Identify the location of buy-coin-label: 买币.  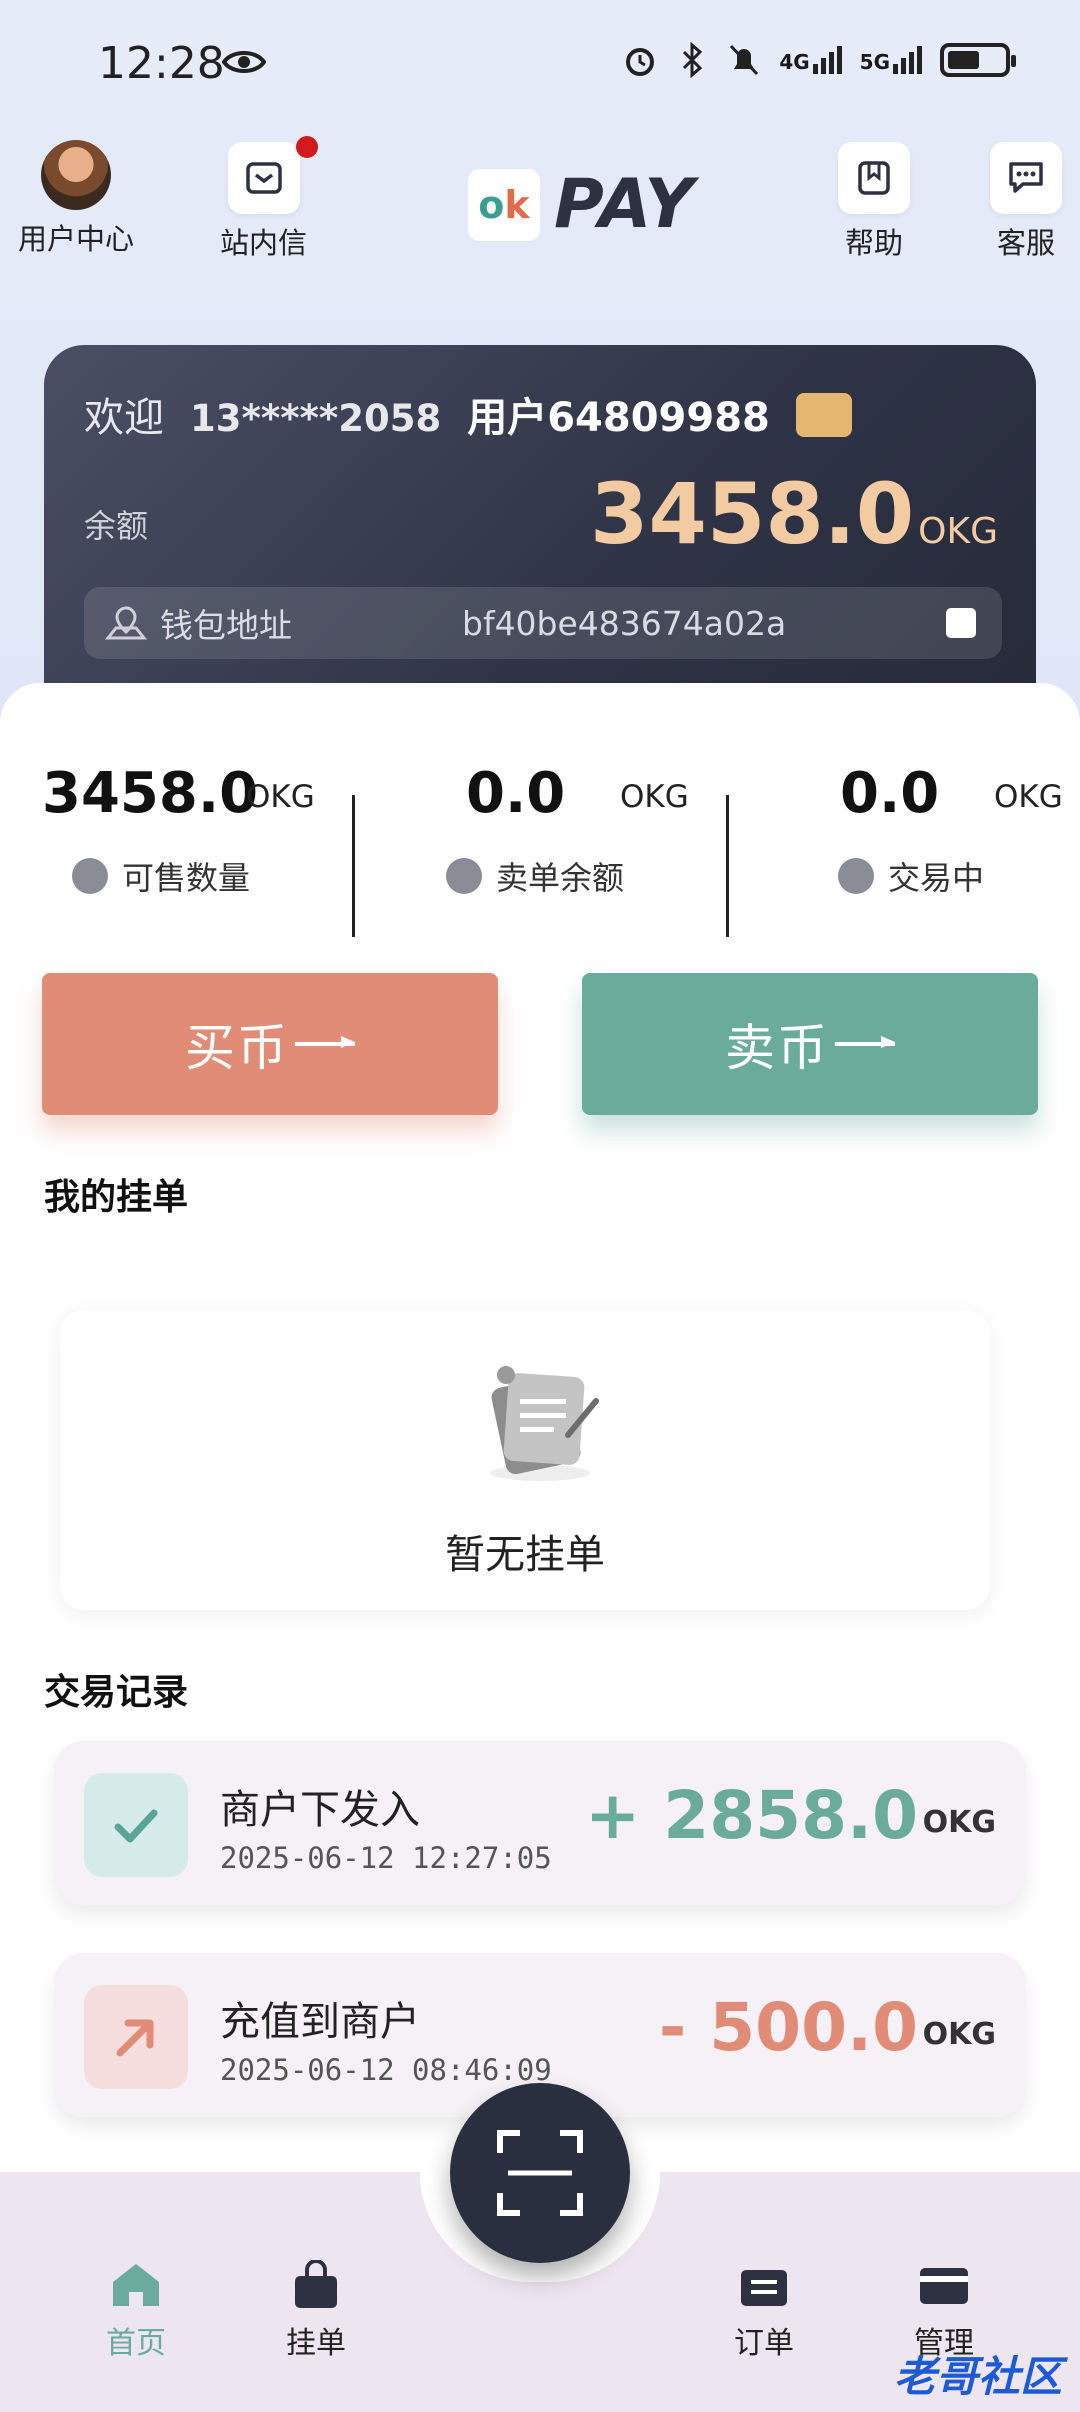
(237, 1048).